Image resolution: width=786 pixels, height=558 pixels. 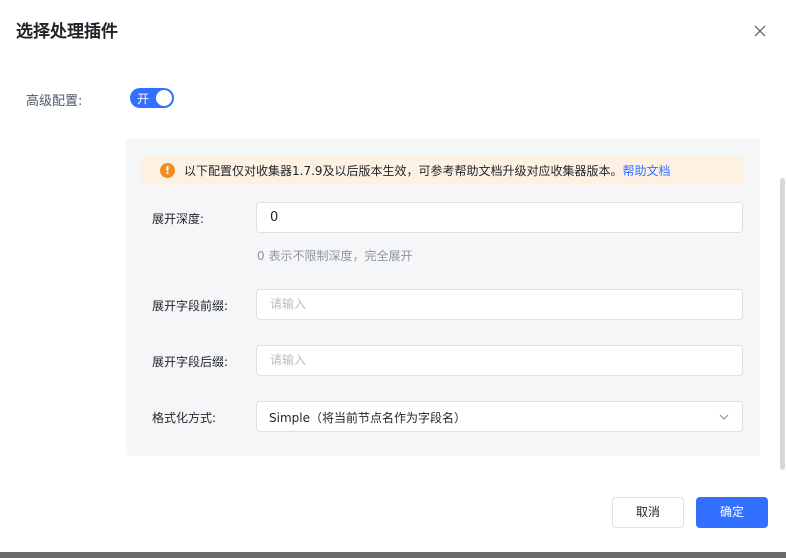 What do you see at coordinates (54, 101) in the screenshot?
I see `advanced-config-label: 高级配置:` at bounding box center [54, 101].